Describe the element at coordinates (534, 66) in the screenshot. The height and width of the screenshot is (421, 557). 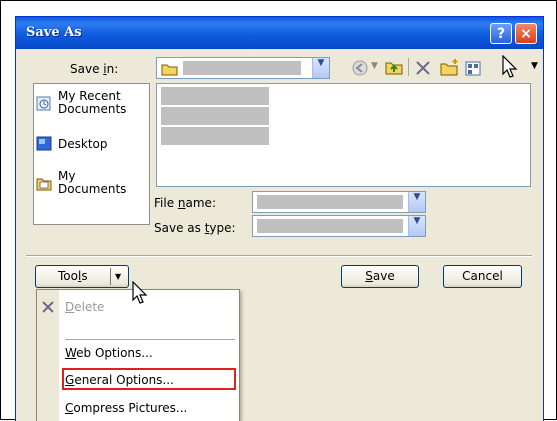
I see `views-dropdown-icon: ▼` at that location.